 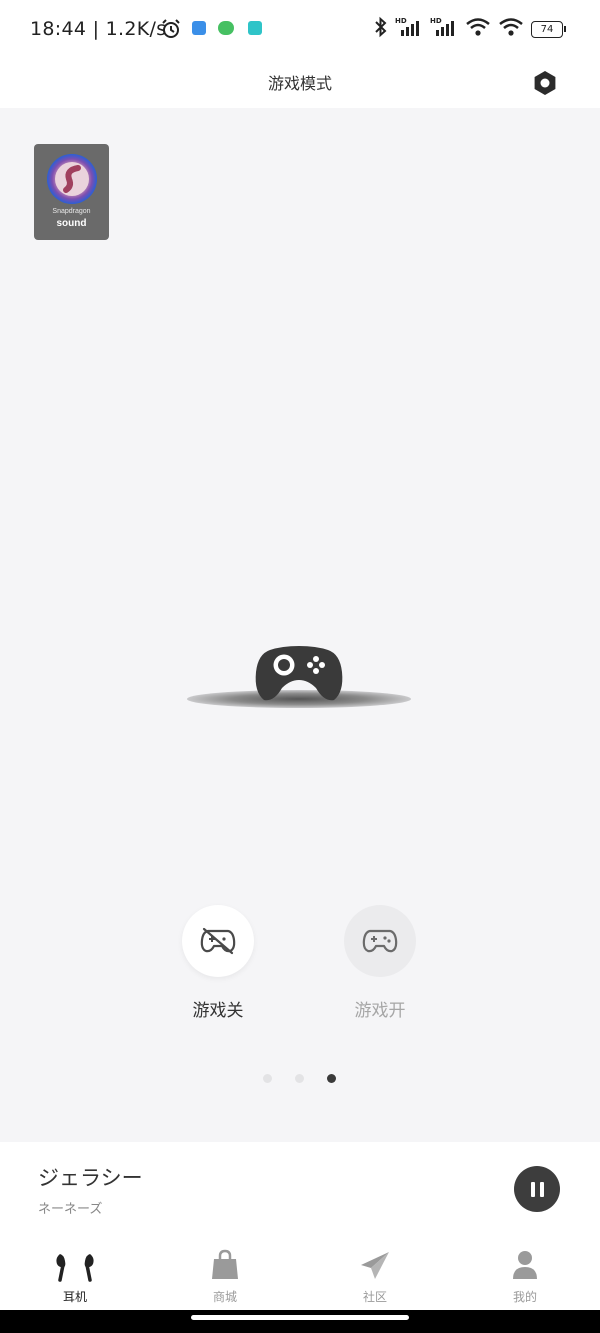 I want to click on snapdragon-sound-badge: Snapdragon sound, so click(x=71, y=192).